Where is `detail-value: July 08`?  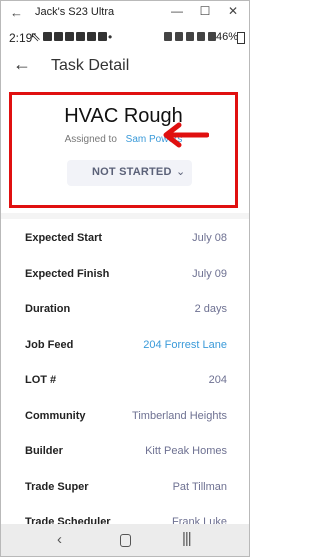
detail-value: July 08 is located at coordinates (209, 238).